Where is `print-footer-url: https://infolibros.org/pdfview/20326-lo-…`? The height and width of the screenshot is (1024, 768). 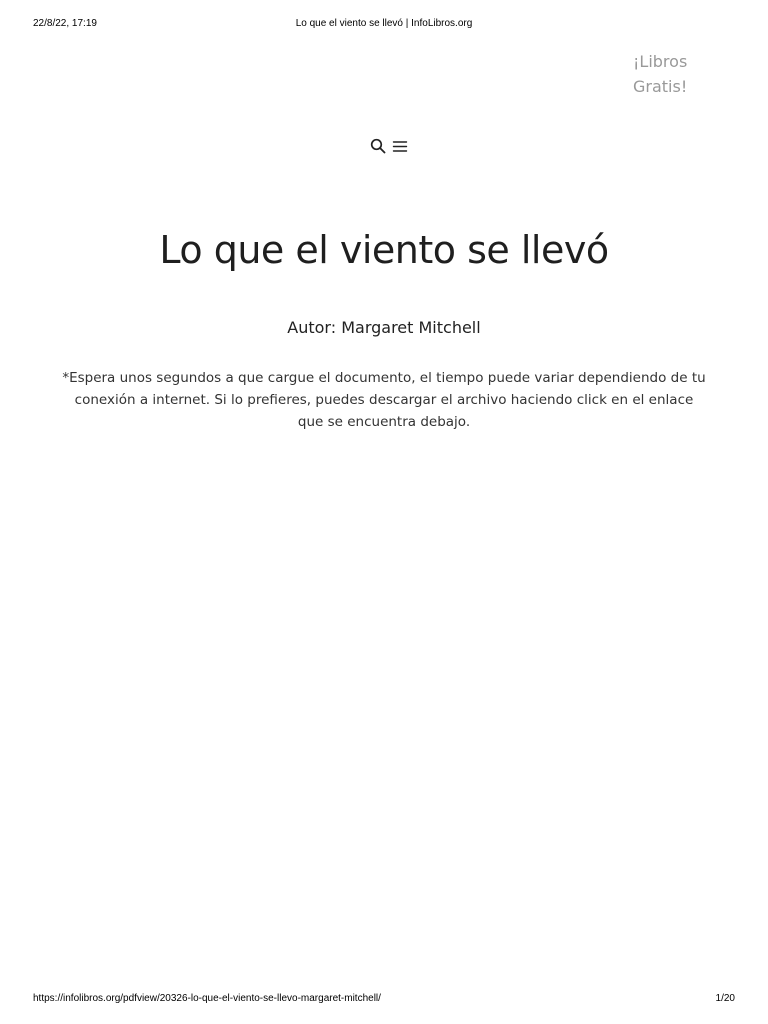
print-footer-url: https://infolibros.org/pdfview/20326-lo-… is located at coordinates (207, 998).